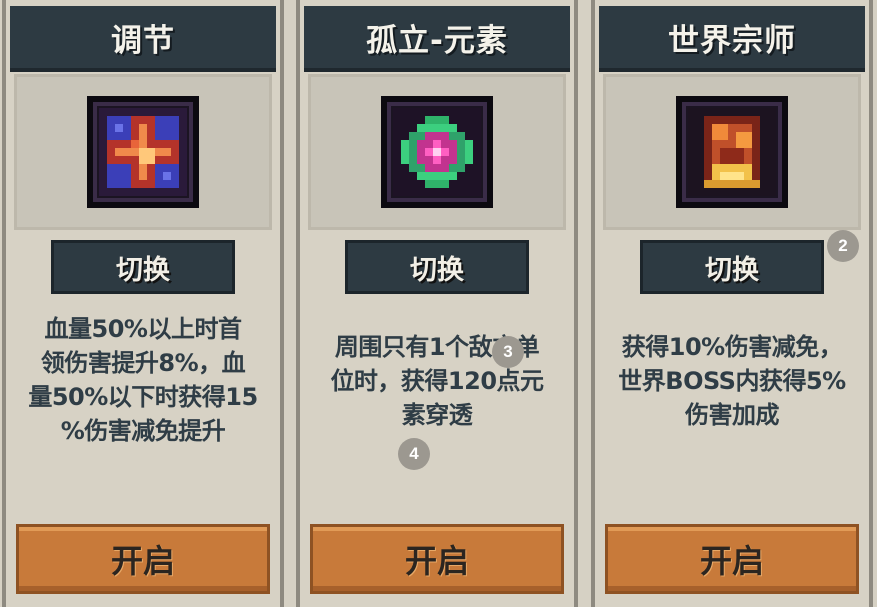 The image size is (877, 607). I want to click on cross-rune-icon, so click(143, 152).